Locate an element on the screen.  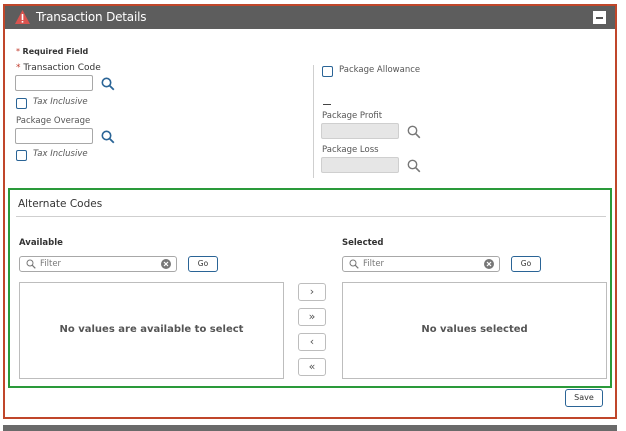
tax-inclusive-label-1: Tax Inclusive is located at coordinates (60, 102).